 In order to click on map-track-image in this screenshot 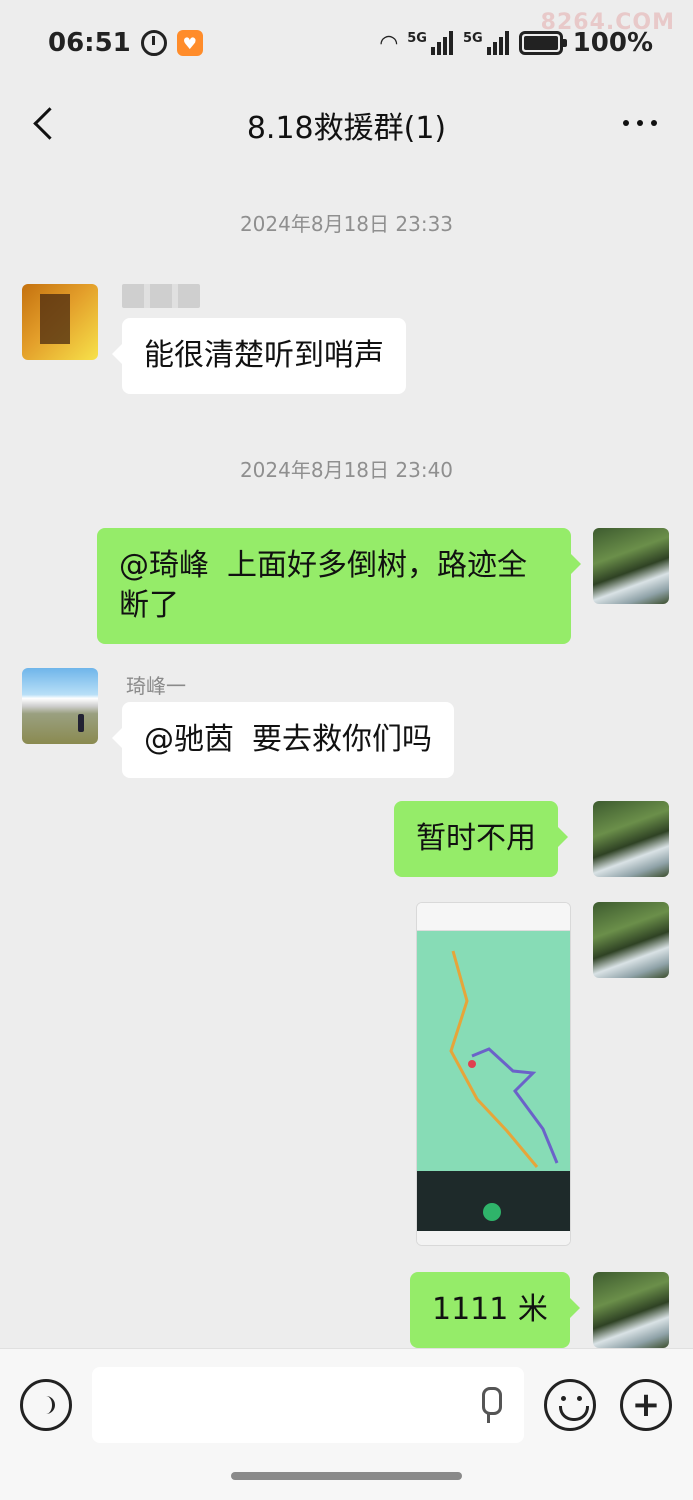, I will do `click(493, 1051)`.